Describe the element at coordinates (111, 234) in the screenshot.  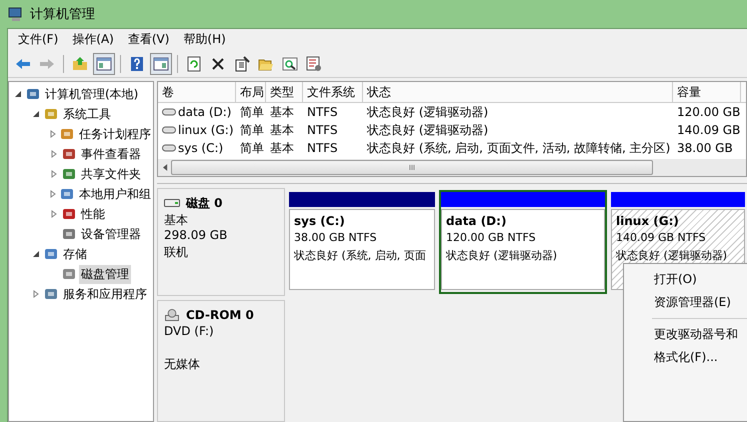
I see `tree-item: 设备管理器` at that location.